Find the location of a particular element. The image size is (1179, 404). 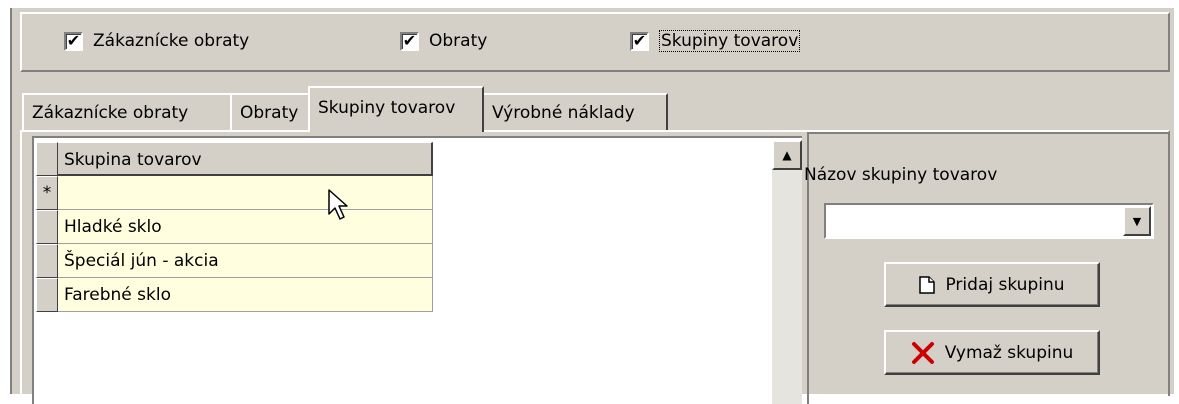

table-row: Špeciál jún - akcia is located at coordinates (234, 261).